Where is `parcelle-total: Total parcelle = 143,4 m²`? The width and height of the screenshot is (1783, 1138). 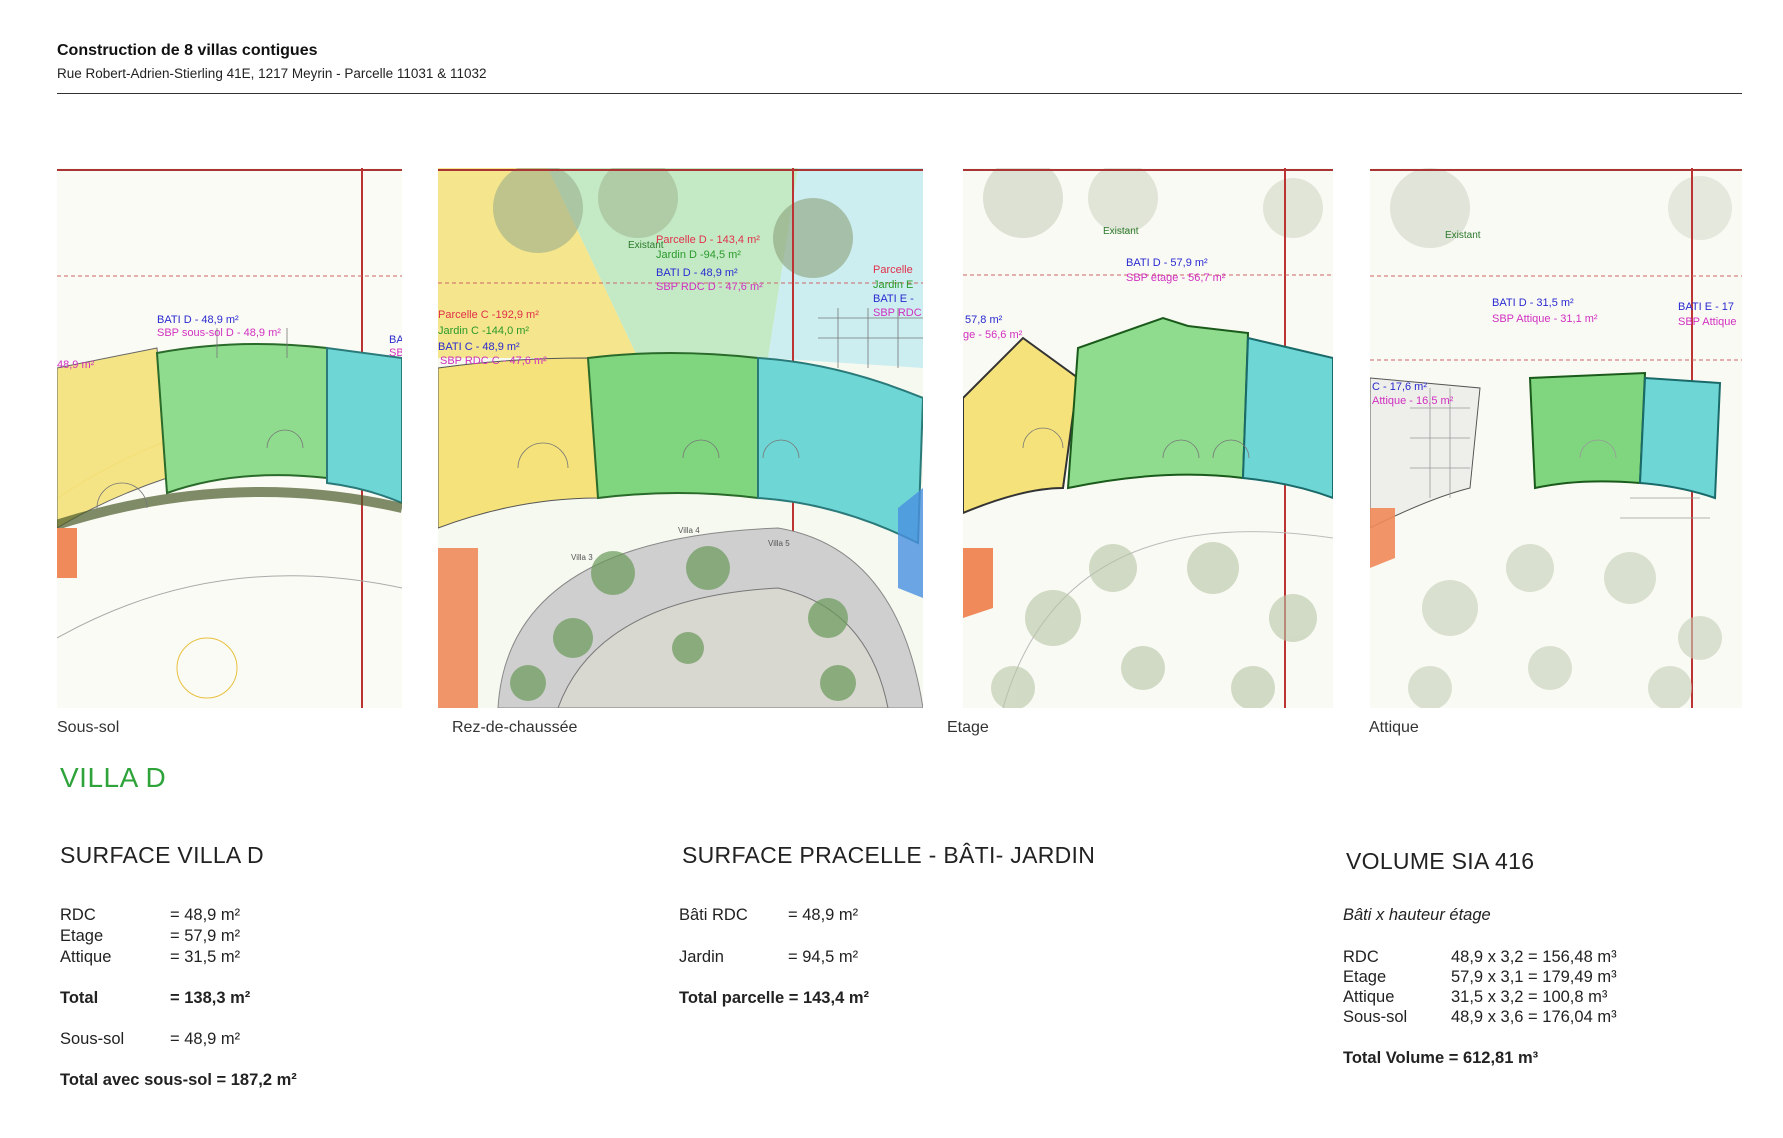 parcelle-total: Total parcelle = 143,4 m² is located at coordinates (774, 998).